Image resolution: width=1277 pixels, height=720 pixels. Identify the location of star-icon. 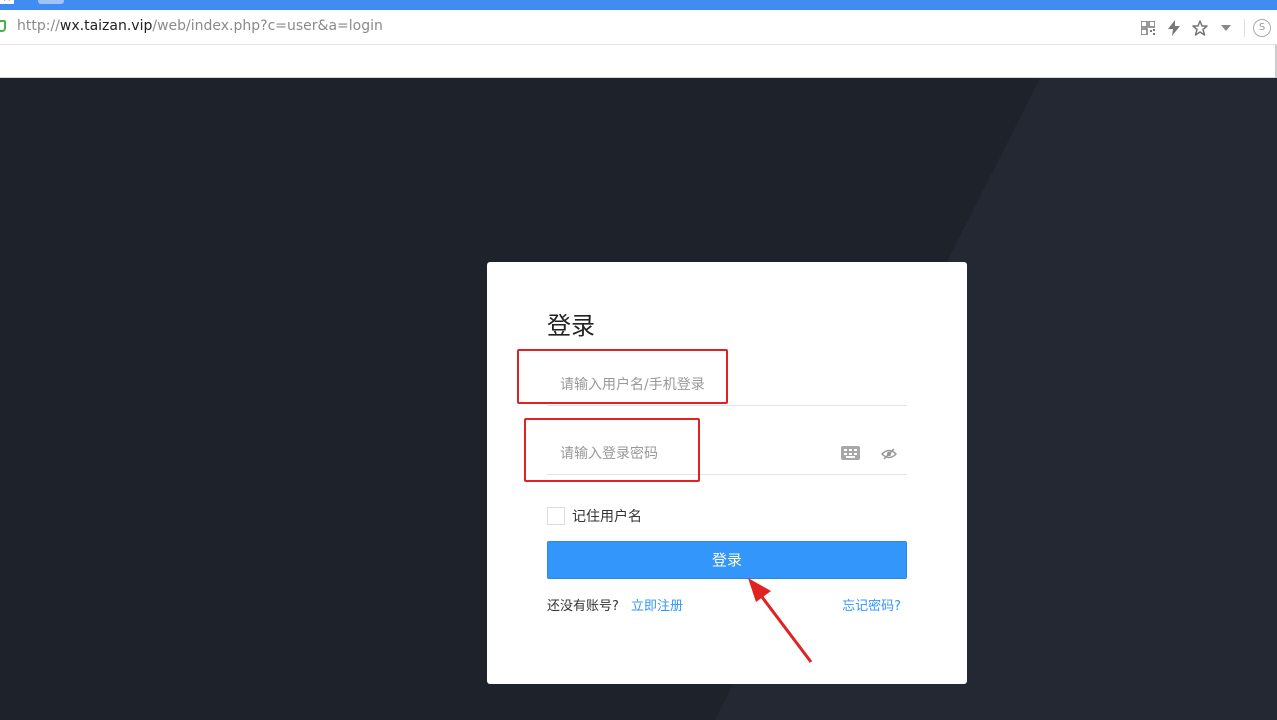
(1200, 28).